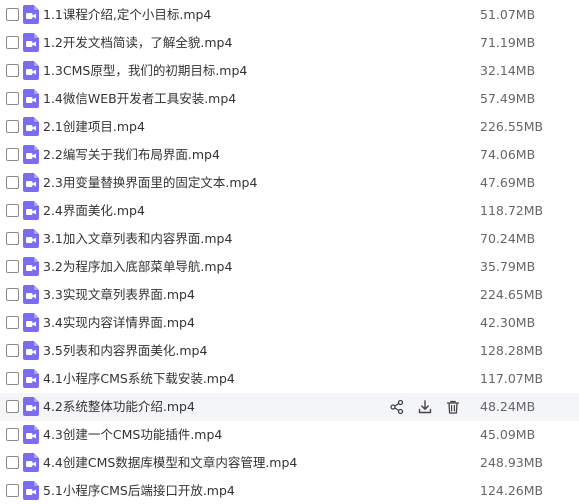 The width and height of the screenshot is (579, 504). Describe the element at coordinates (94, 127) in the screenshot. I see `file-name: 2.1创建项目.mp4` at that location.